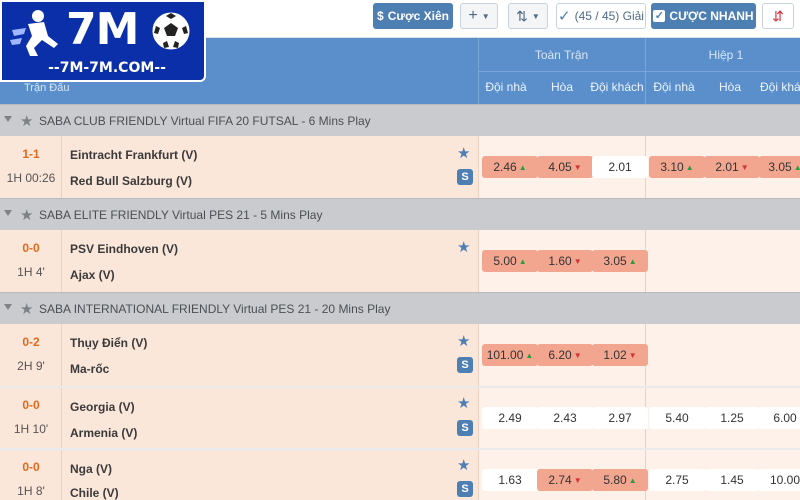 This screenshot has width=800, height=500. I want to click on parlay-label: Cược Xiên, so click(418, 16).